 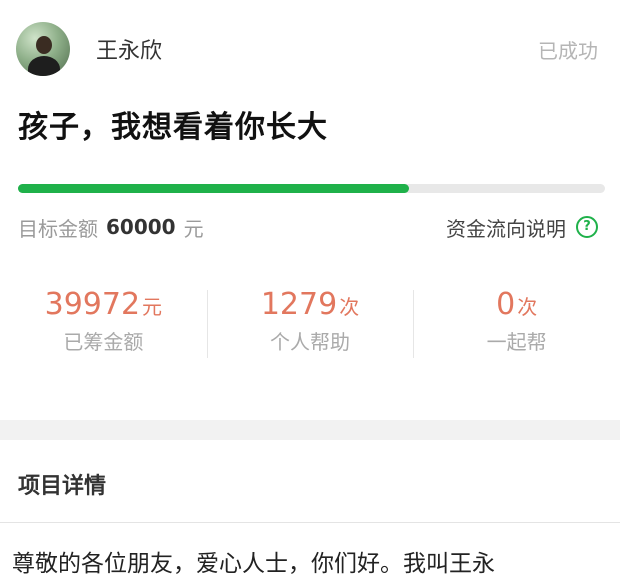 What do you see at coordinates (92, 304) in the screenshot?
I see `stat-raised-value: 39972` at bounding box center [92, 304].